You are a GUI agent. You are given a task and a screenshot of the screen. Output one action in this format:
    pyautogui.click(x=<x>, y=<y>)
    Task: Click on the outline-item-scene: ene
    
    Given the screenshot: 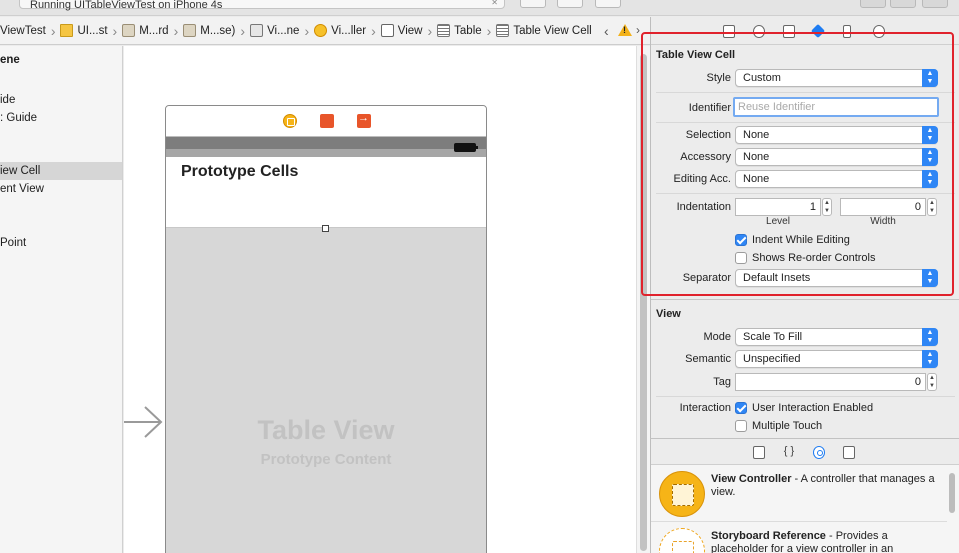 What is the action you would take?
    pyautogui.click(x=61, y=60)
    